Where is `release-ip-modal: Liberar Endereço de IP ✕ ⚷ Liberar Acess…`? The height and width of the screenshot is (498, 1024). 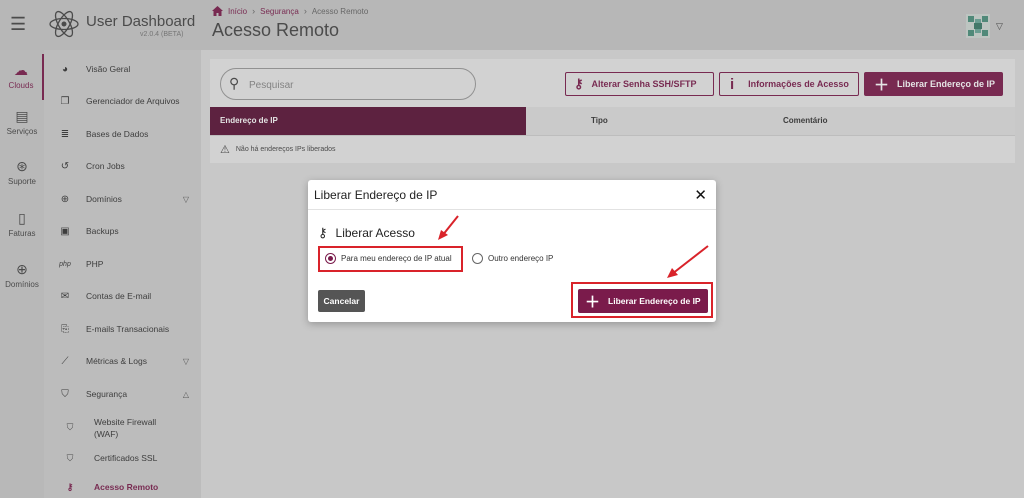 release-ip-modal: Liberar Endereço de IP ✕ ⚷ Liberar Acess… is located at coordinates (512, 251).